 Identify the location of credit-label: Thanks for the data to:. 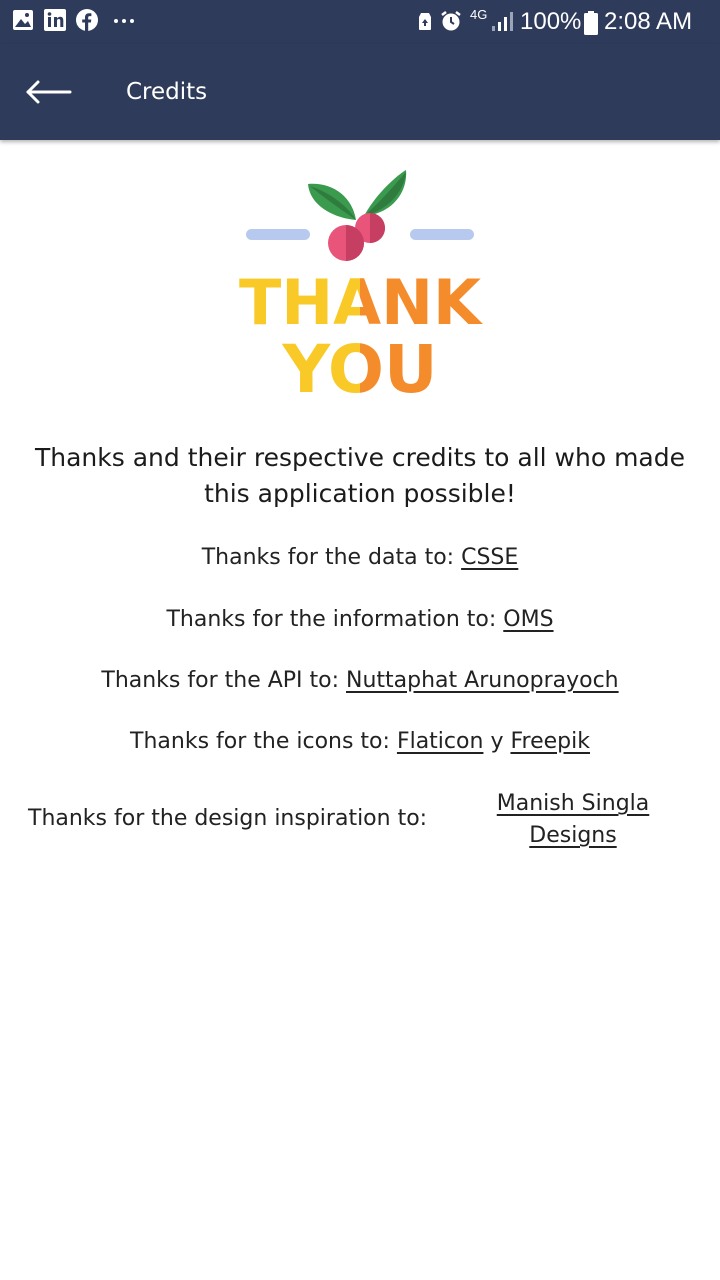
(328, 557).